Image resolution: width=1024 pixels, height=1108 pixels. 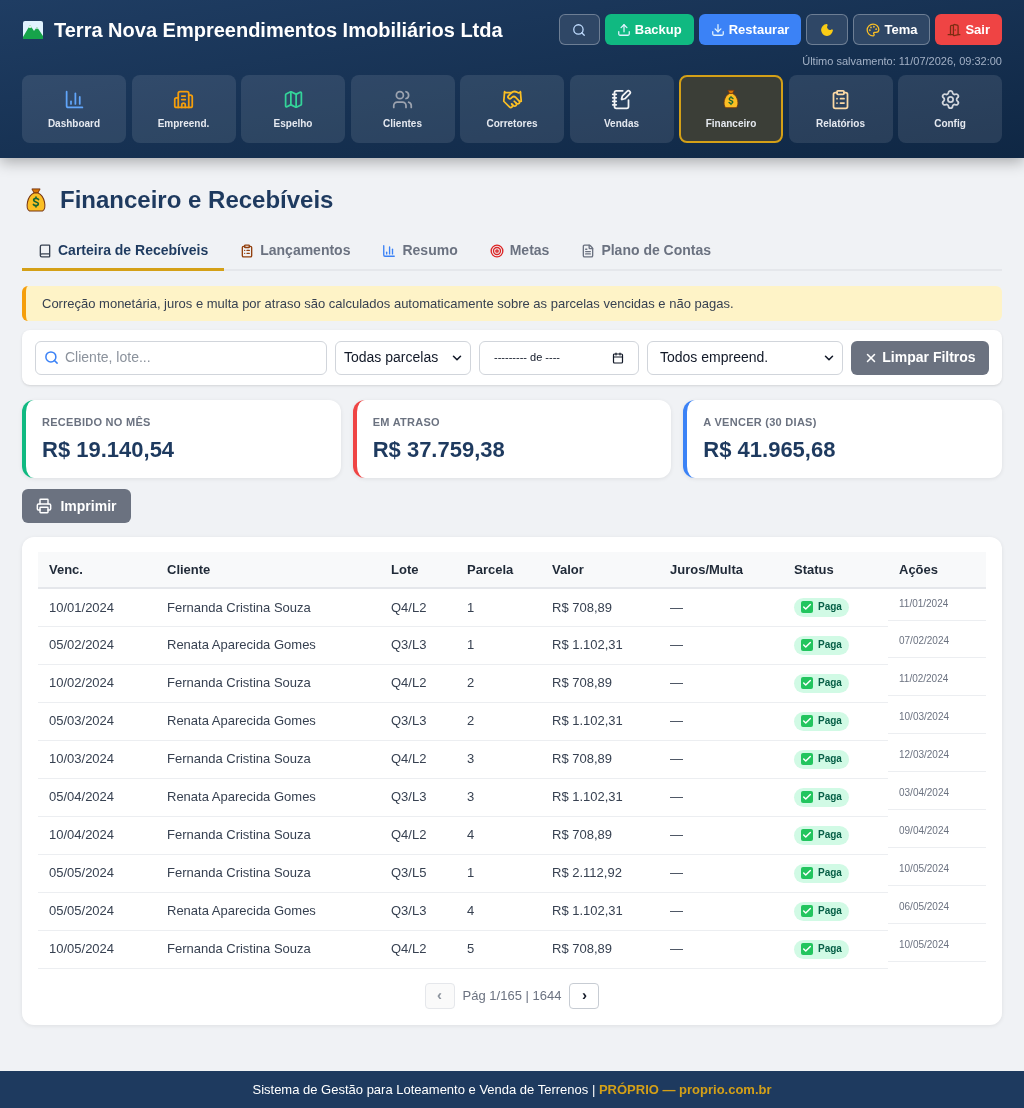 I want to click on printer-icon, so click(x=44, y=506).